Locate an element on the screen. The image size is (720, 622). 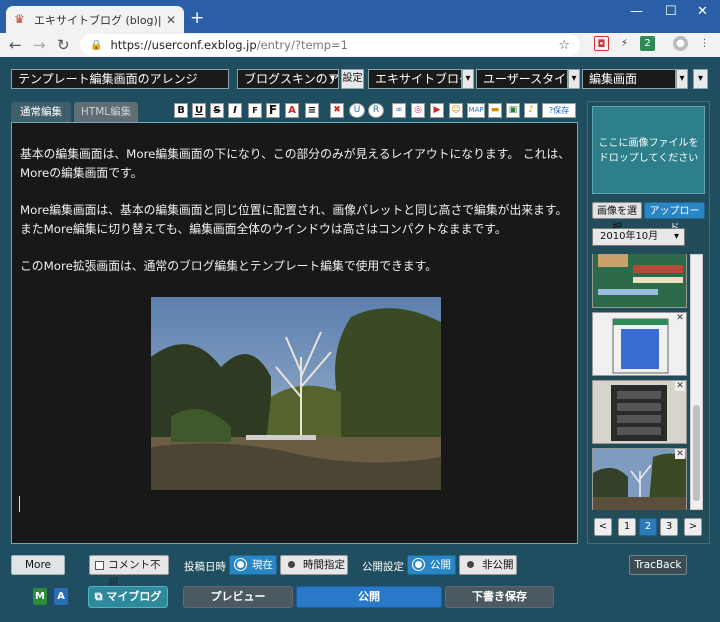
post-time-label: 投稿日時 is located at coordinates (205, 567).